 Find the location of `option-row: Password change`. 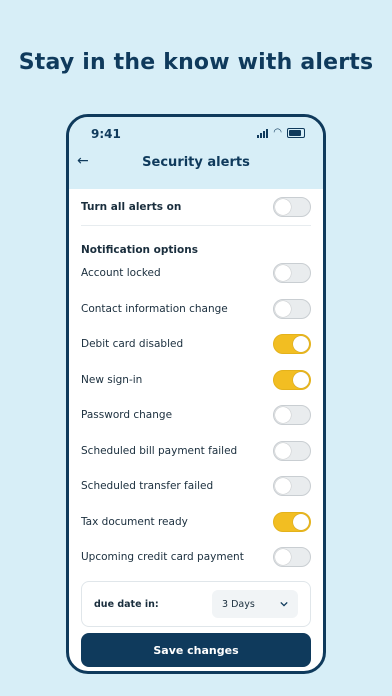

option-row: Password change is located at coordinates (196, 416).